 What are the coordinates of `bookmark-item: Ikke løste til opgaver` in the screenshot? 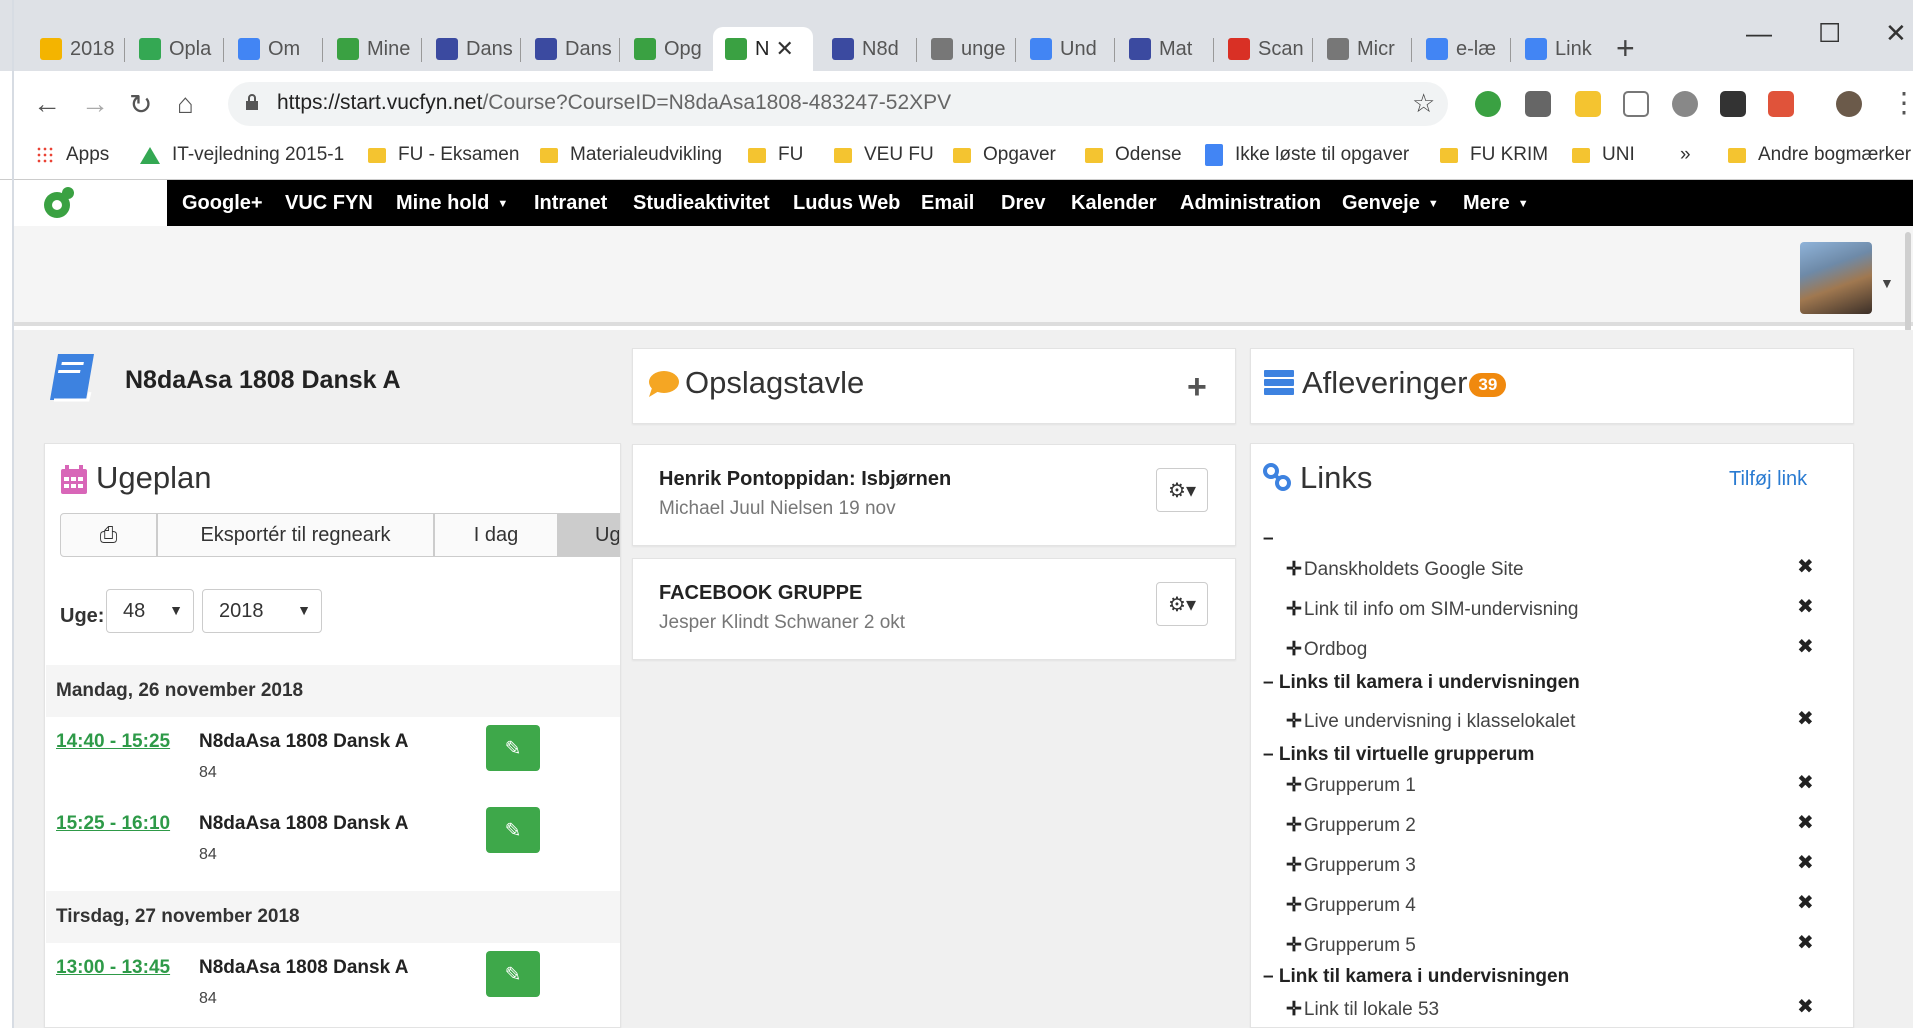 It's located at (1307, 155).